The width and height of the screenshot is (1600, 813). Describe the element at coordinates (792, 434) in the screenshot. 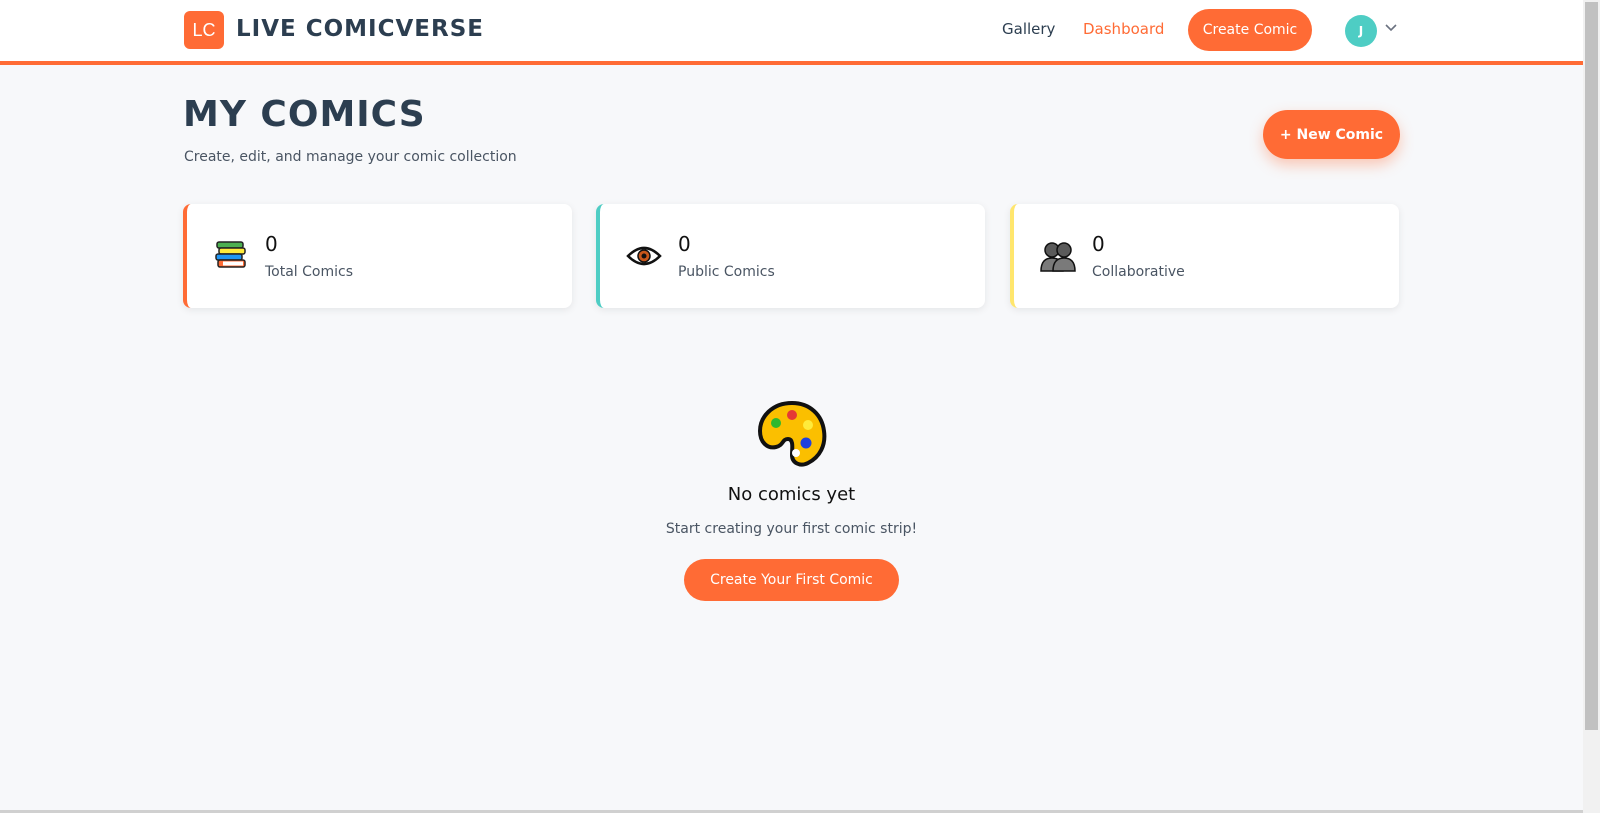

I see `palette-icon` at that location.